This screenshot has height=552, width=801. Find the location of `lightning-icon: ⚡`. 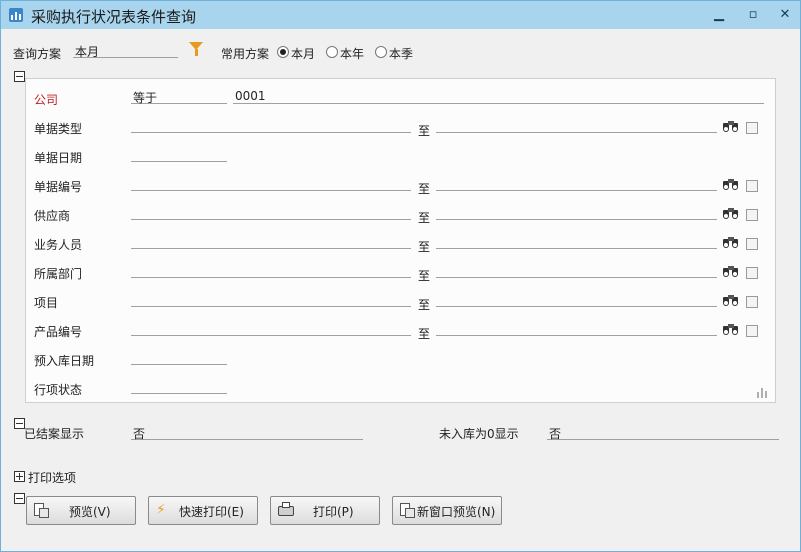

lightning-icon: ⚡ is located at coordinates (161, 510).